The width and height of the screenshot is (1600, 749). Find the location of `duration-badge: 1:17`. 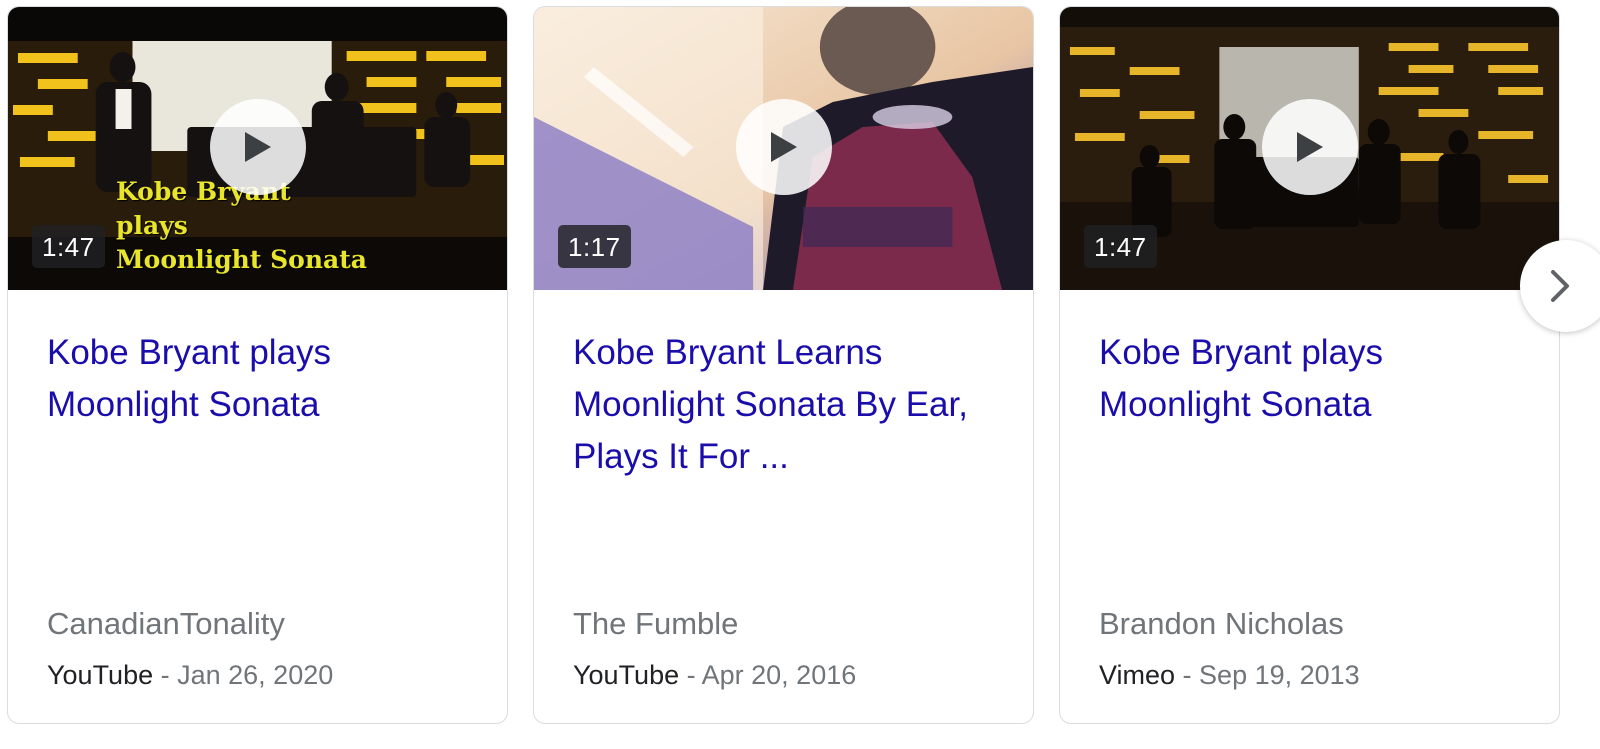

duration-badge: 1:17 is located at coordinates (594, 246).